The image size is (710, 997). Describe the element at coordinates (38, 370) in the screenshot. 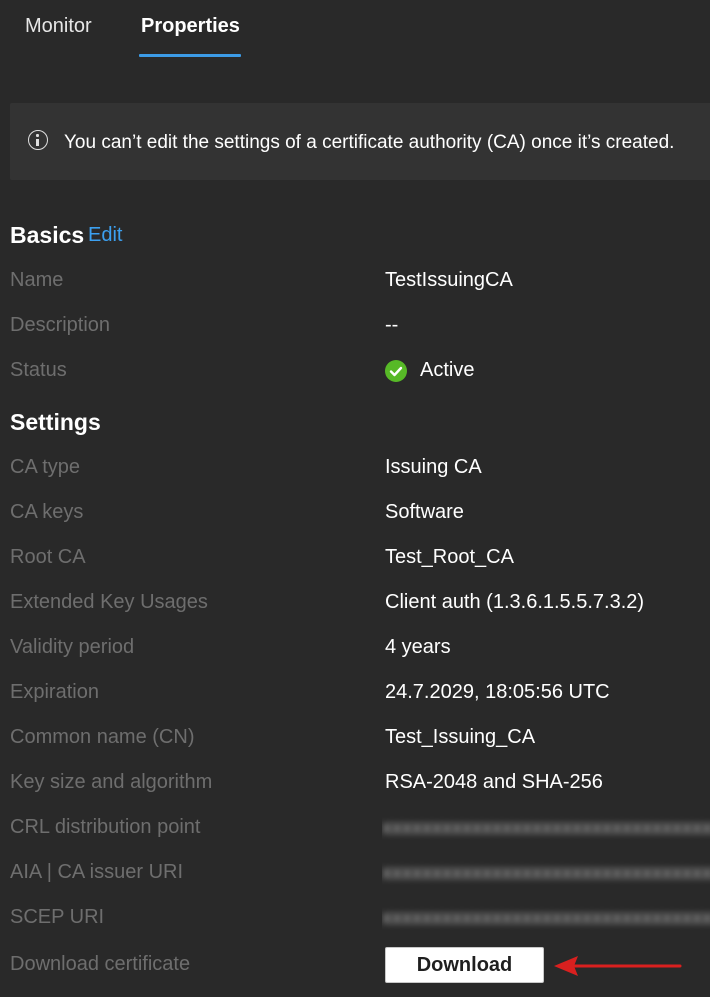

I see `property-label: Status` at that location.